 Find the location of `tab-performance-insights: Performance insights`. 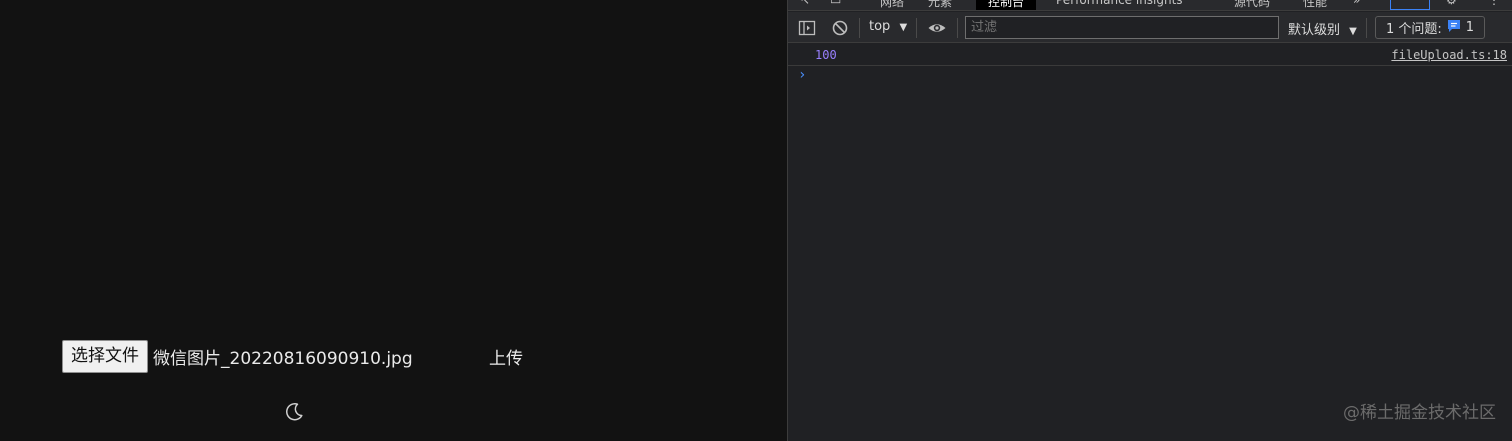

tab-performance-insights: Performance insights is located at coordinates (1119, 5).